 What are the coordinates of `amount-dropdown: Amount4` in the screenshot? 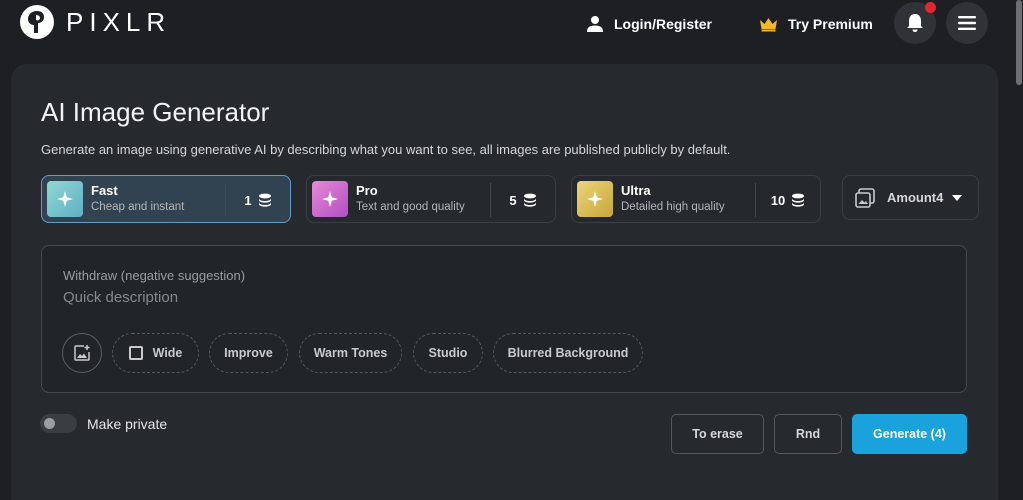 It's located at (910, 197).